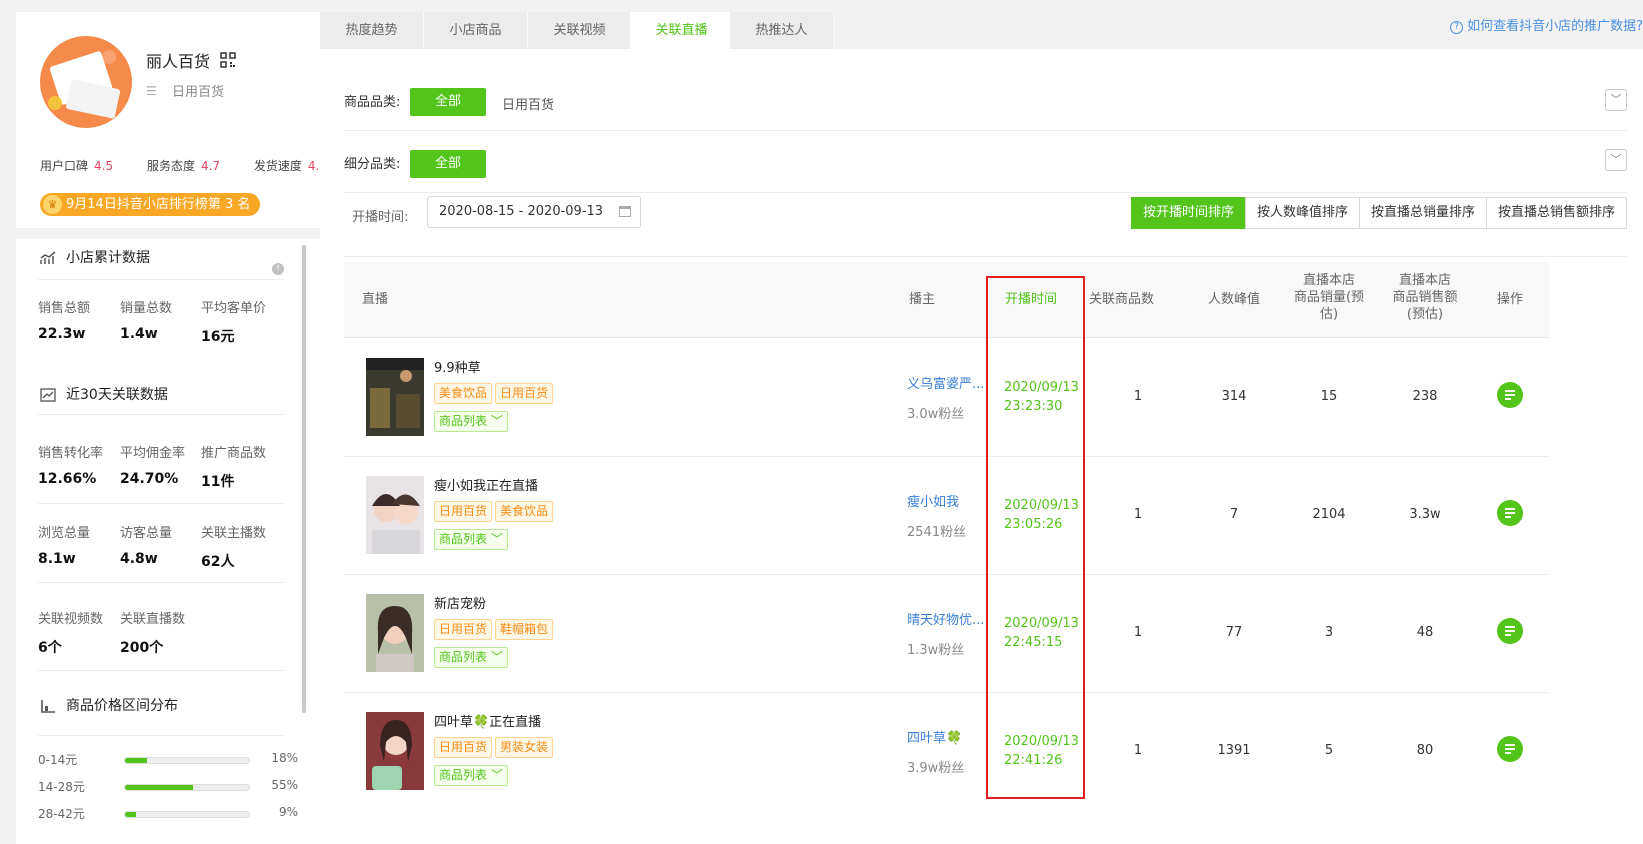  What do you see at coordinates (1329, 514) in the screenshot?
I see `est-sales: 2104` at bounding box center [1329, 514].